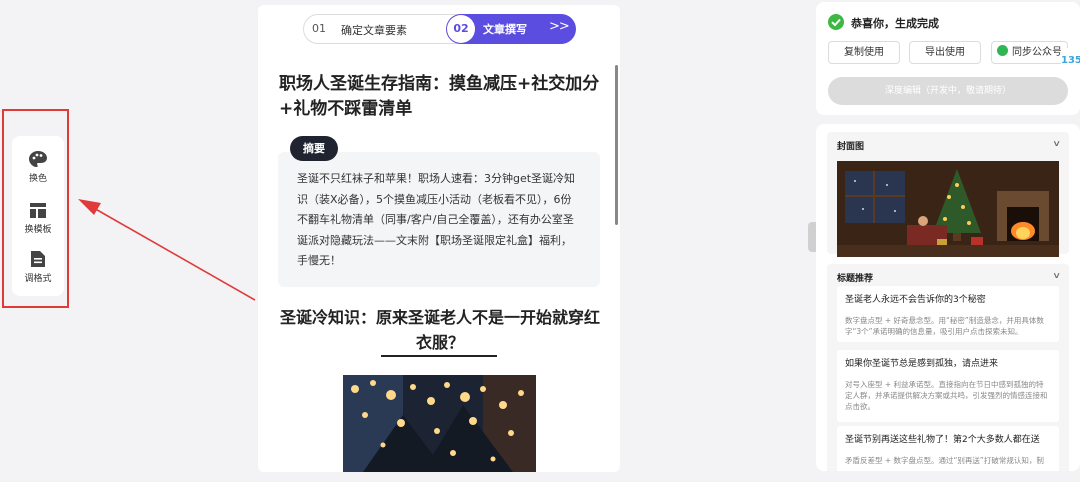 The width and height of the screenshot is (1080, 482). What do you see at coordinates (616, 145) in the screenshot?
I see `article-scrollbar` at bounding box center [616, 145].